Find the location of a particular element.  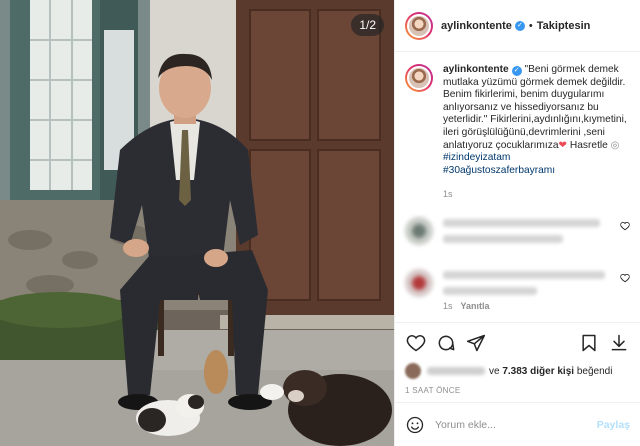

reply-button: Yanıtla is located at coordinates (475, 306).